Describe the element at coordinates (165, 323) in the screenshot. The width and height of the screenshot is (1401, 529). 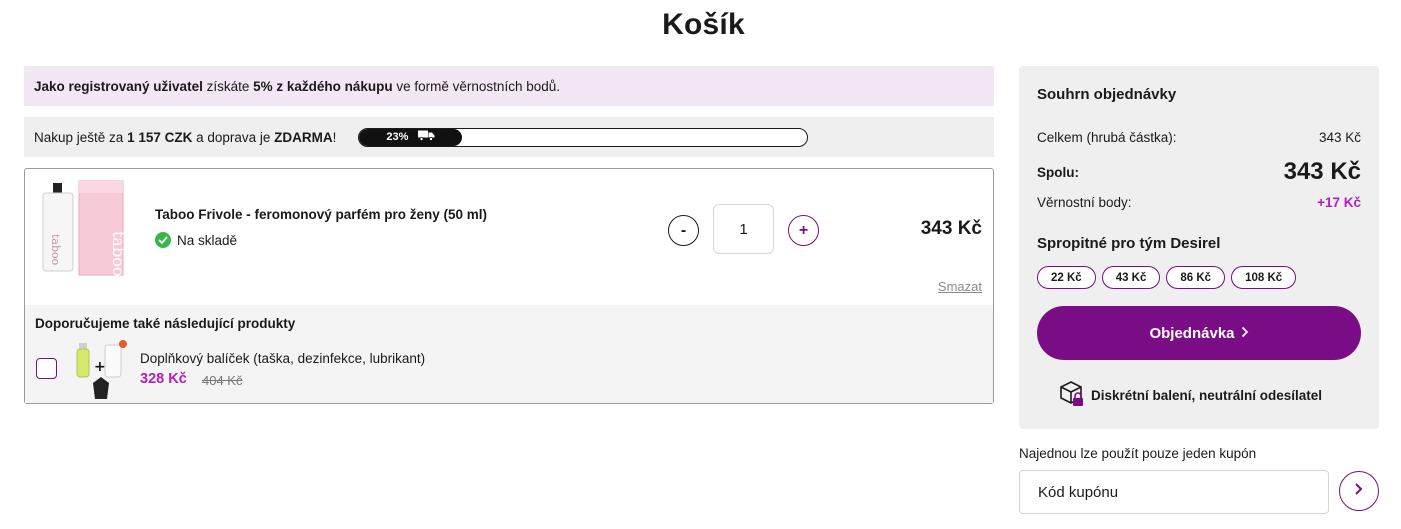
I see `recommend-title: Doporučujeme také následující produkty` at that location.